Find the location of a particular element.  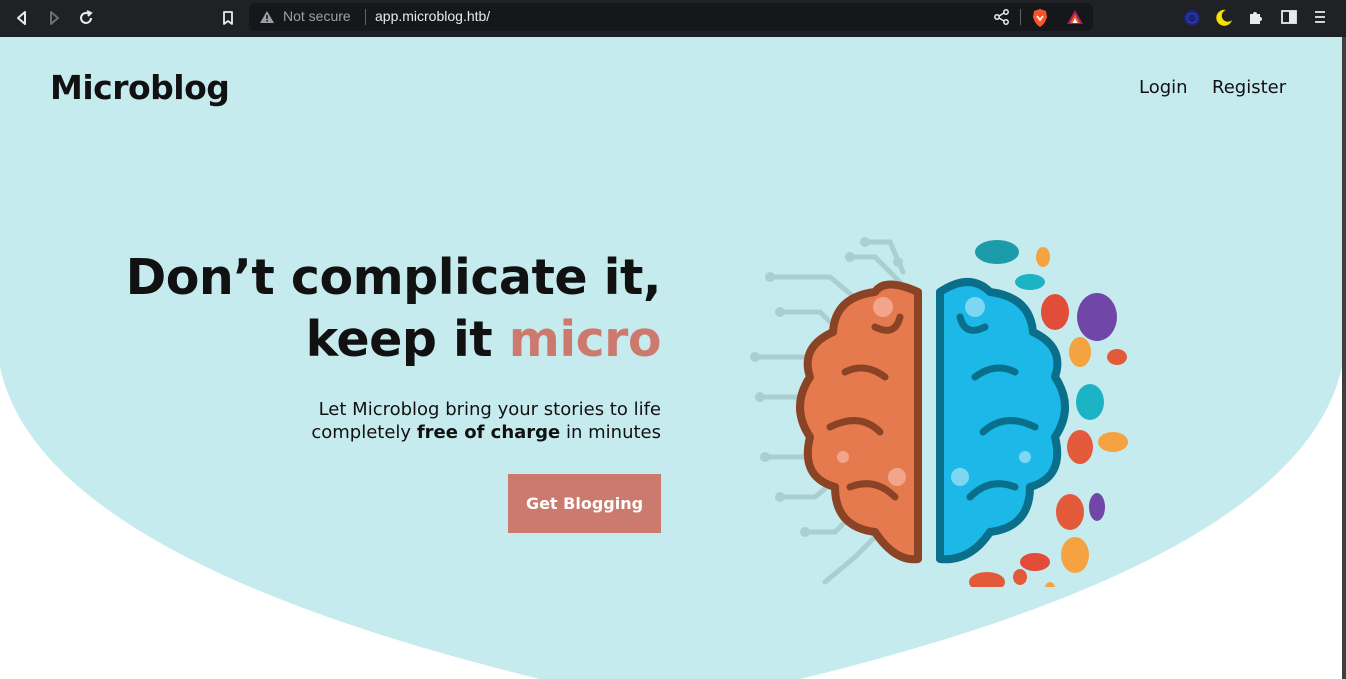

extension-globe-icon is located at coordinates (1192, 18).